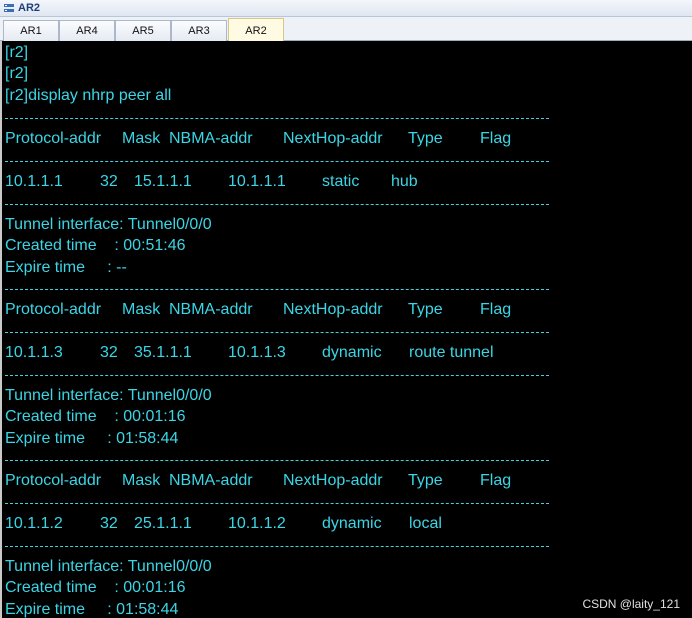 The image size is (692, 618). I want to click on peer-nbma-addr: 15.1.1.1, so click(163, 181).